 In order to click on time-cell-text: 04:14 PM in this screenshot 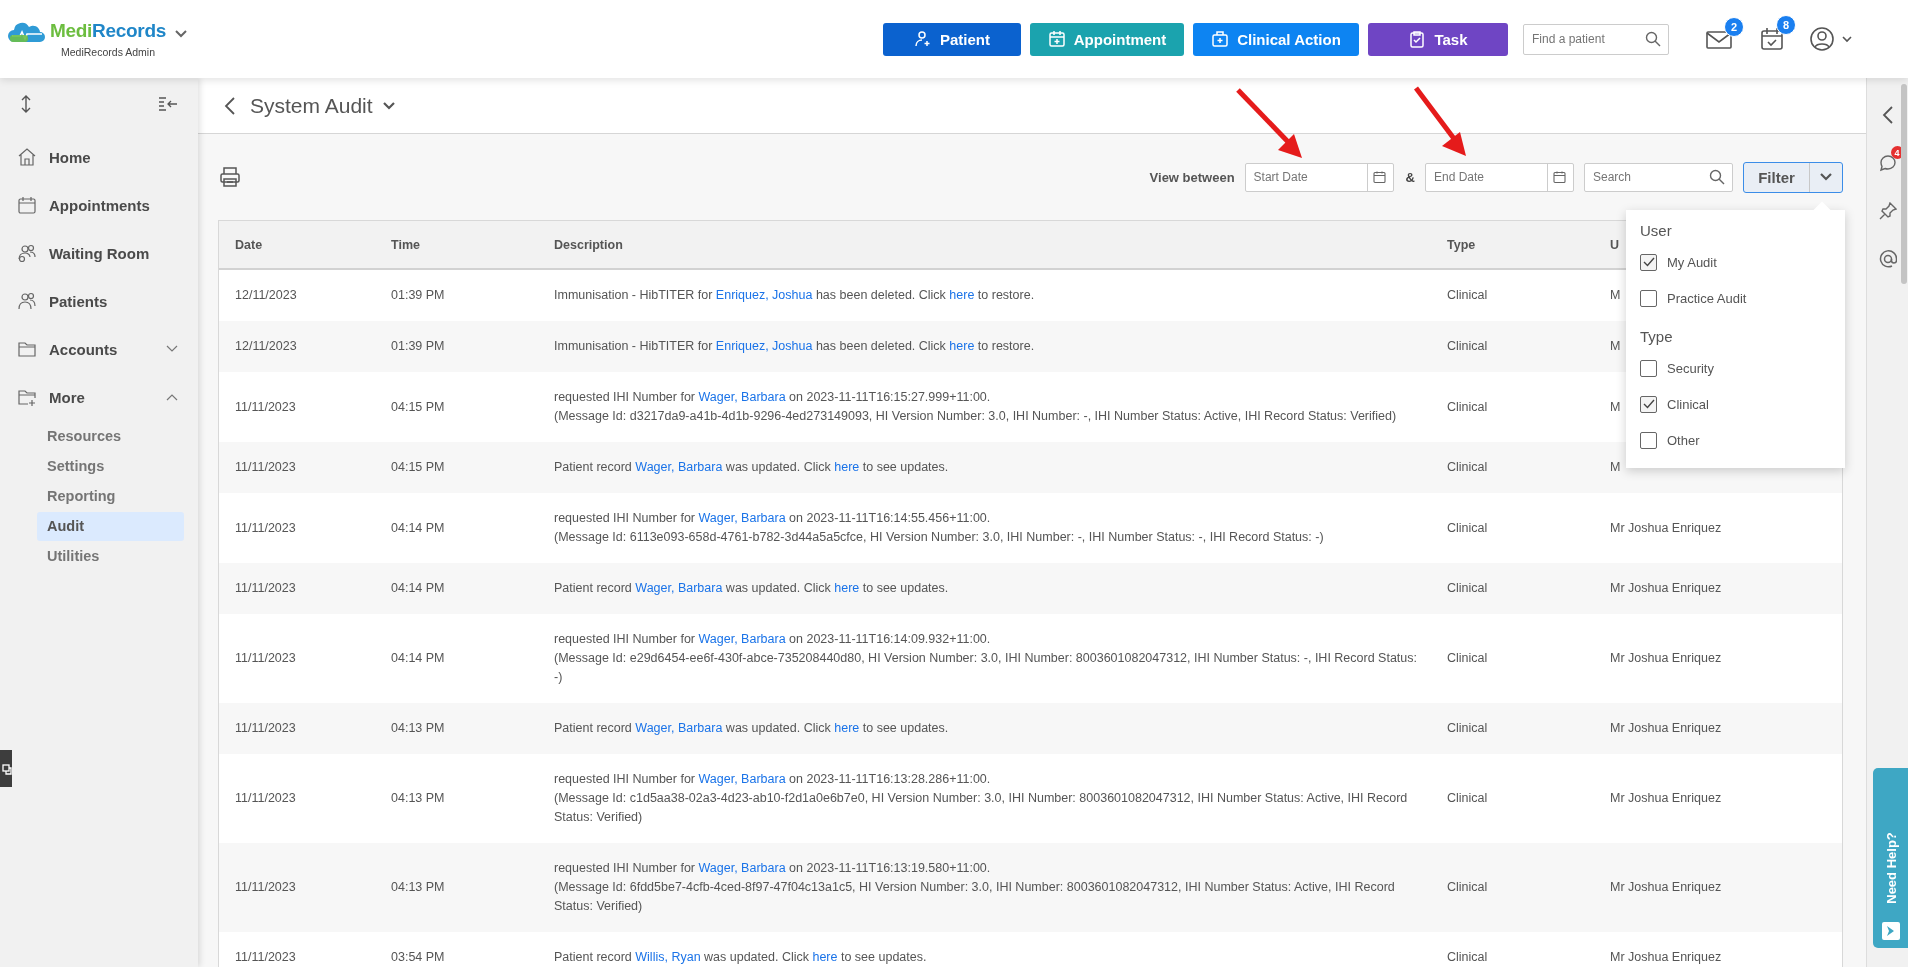, I will do `click(418, 528)`.